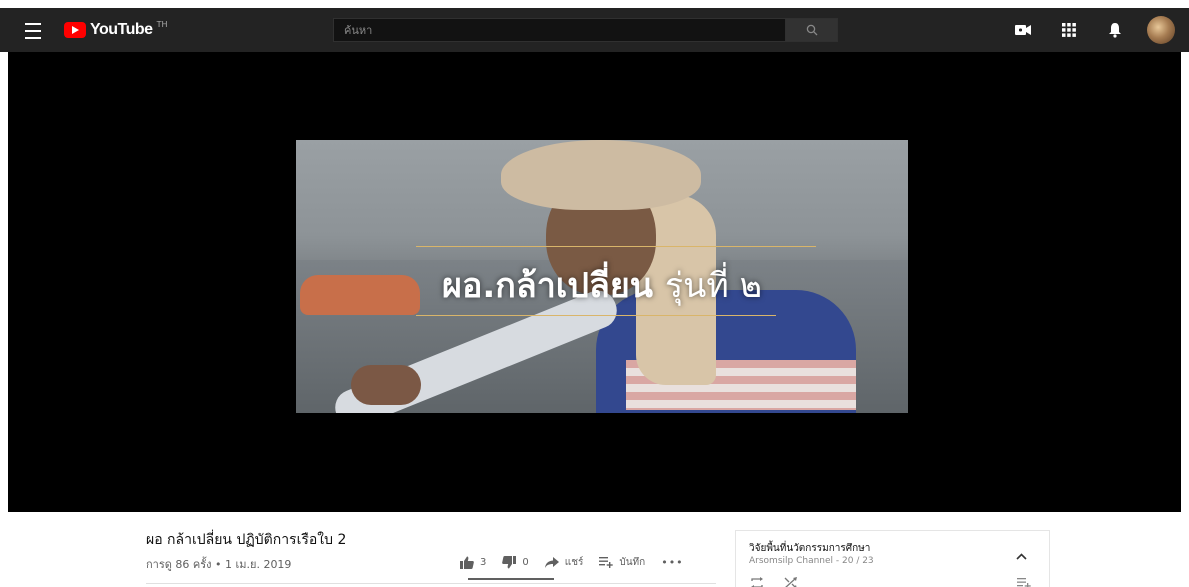 This screenshot has width=1189, height=587. I want to click on frame-hat, so click(601, 175).